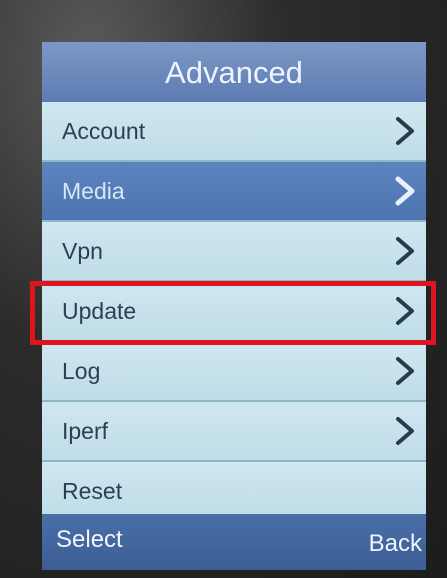  Describe the element at coordinates (234, 132) in the screenshot. I see `menu-item-account: Account` at that location.